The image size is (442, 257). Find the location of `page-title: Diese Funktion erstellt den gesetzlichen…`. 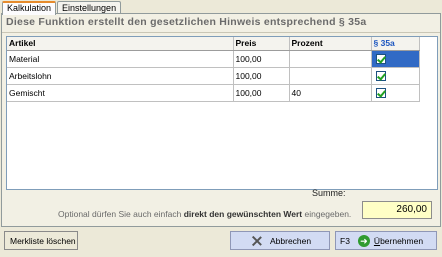

page-title: Diese Funktion erstellt den gesetzlichen… is located at coordinates (186, 22).